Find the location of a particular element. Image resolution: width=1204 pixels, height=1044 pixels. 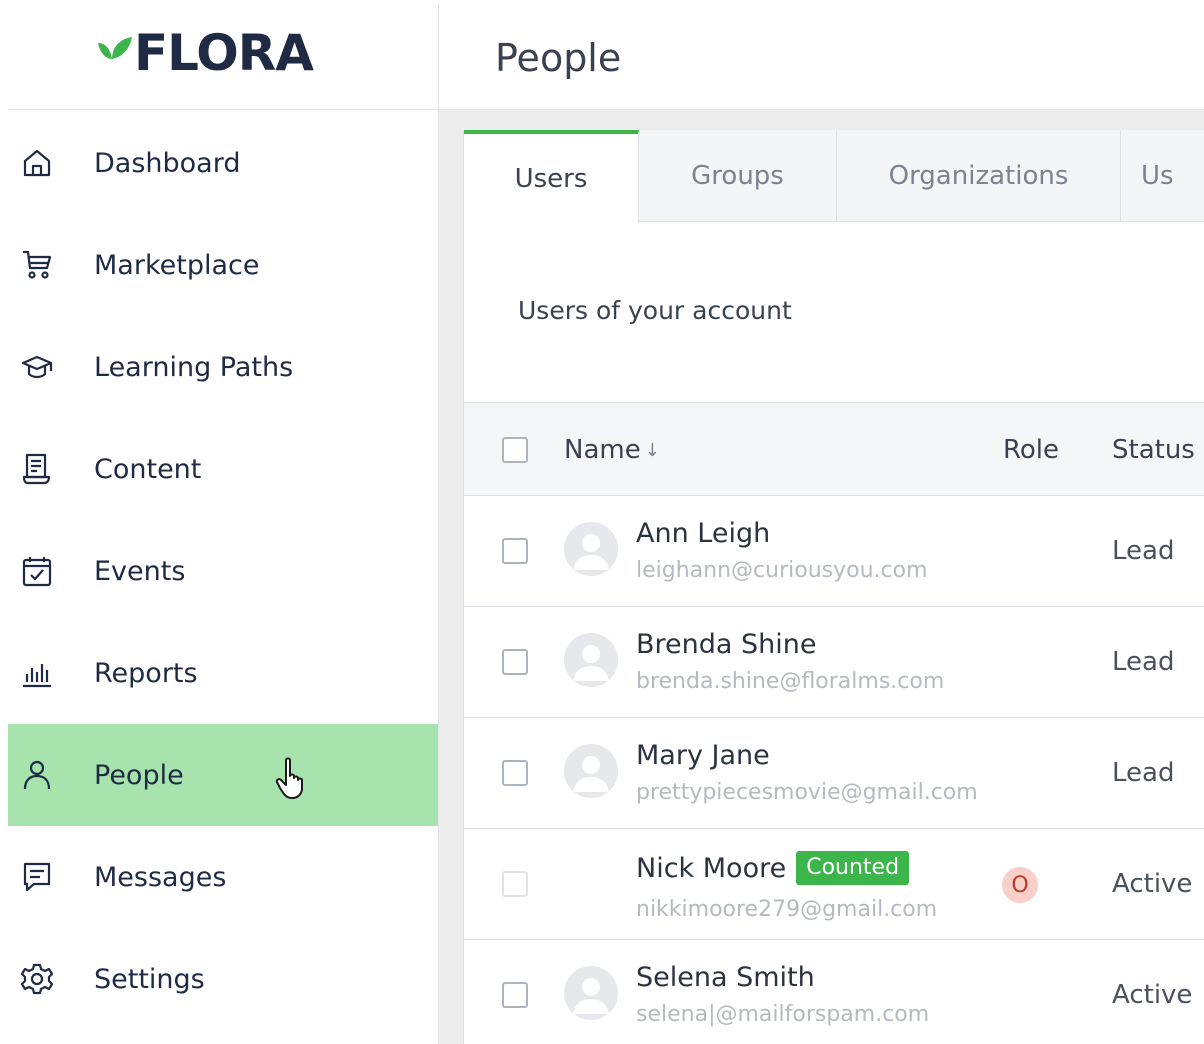

sidebar-item-settings: Settings is located at coordinates (223, 979).